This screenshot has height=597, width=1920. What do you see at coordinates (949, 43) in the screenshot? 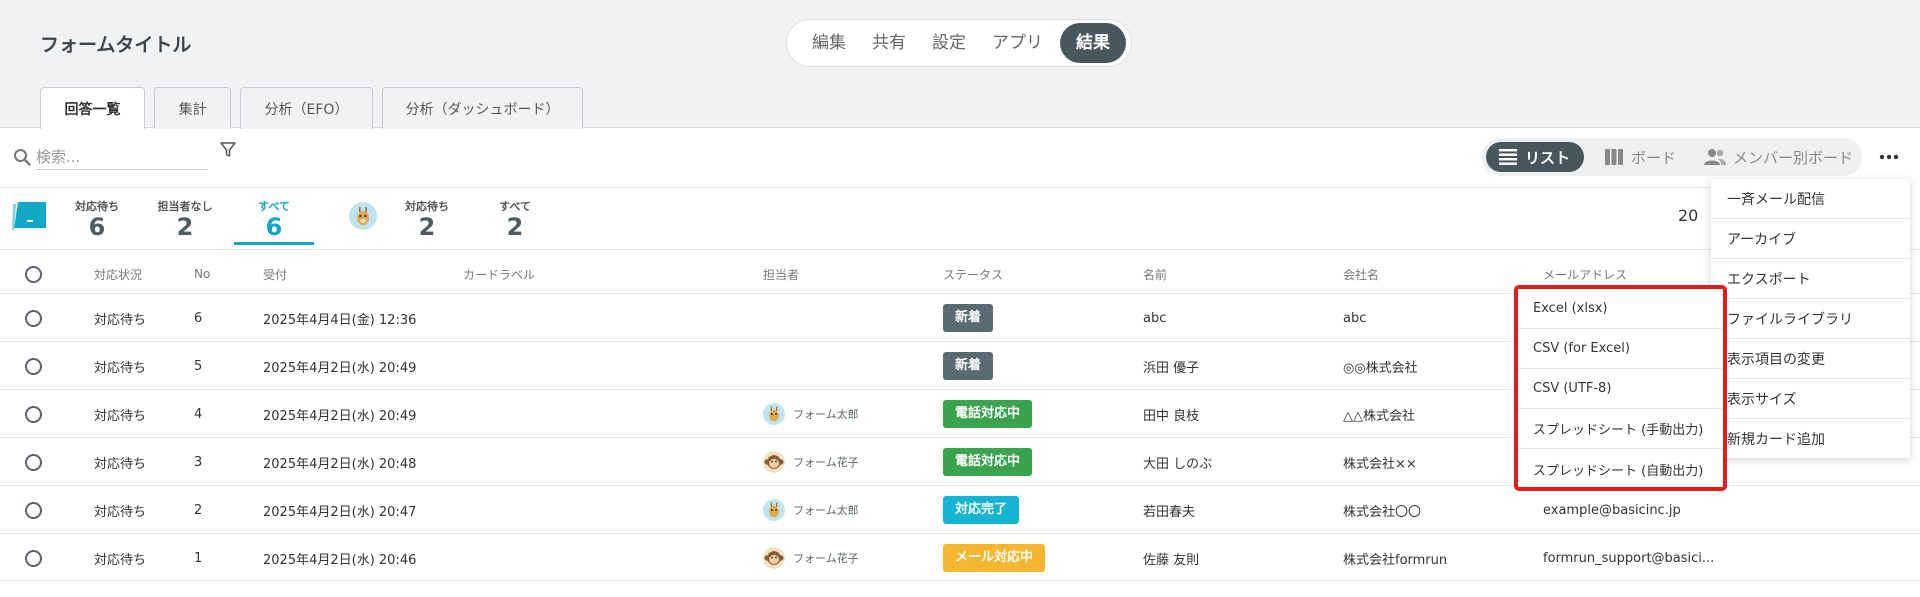
I see `mode-settings: 設定` at bounding box center [949, 43].